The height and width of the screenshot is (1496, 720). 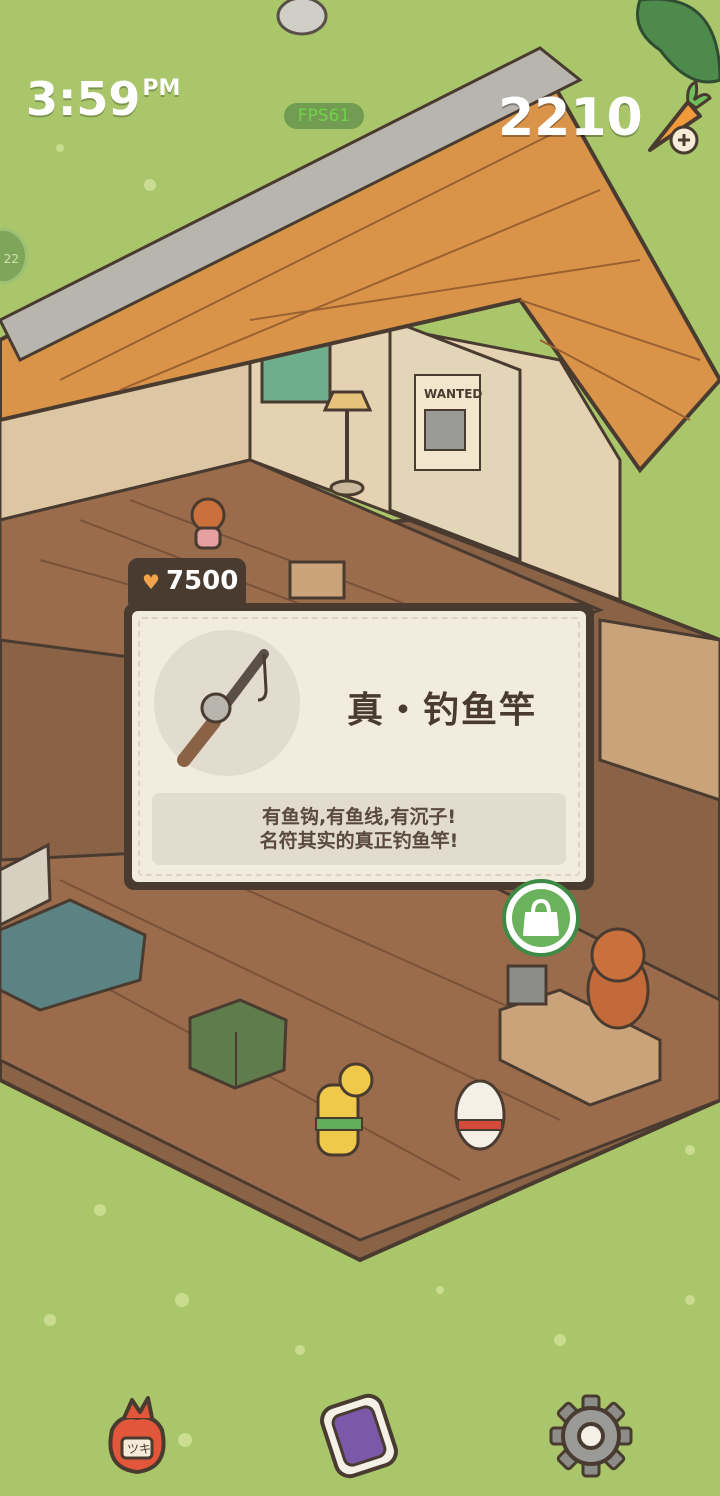 What do you see at coordinates (11, 259) in the screenshot?
I see `side-tab-badge: 22` at bounding box center [11, 259].